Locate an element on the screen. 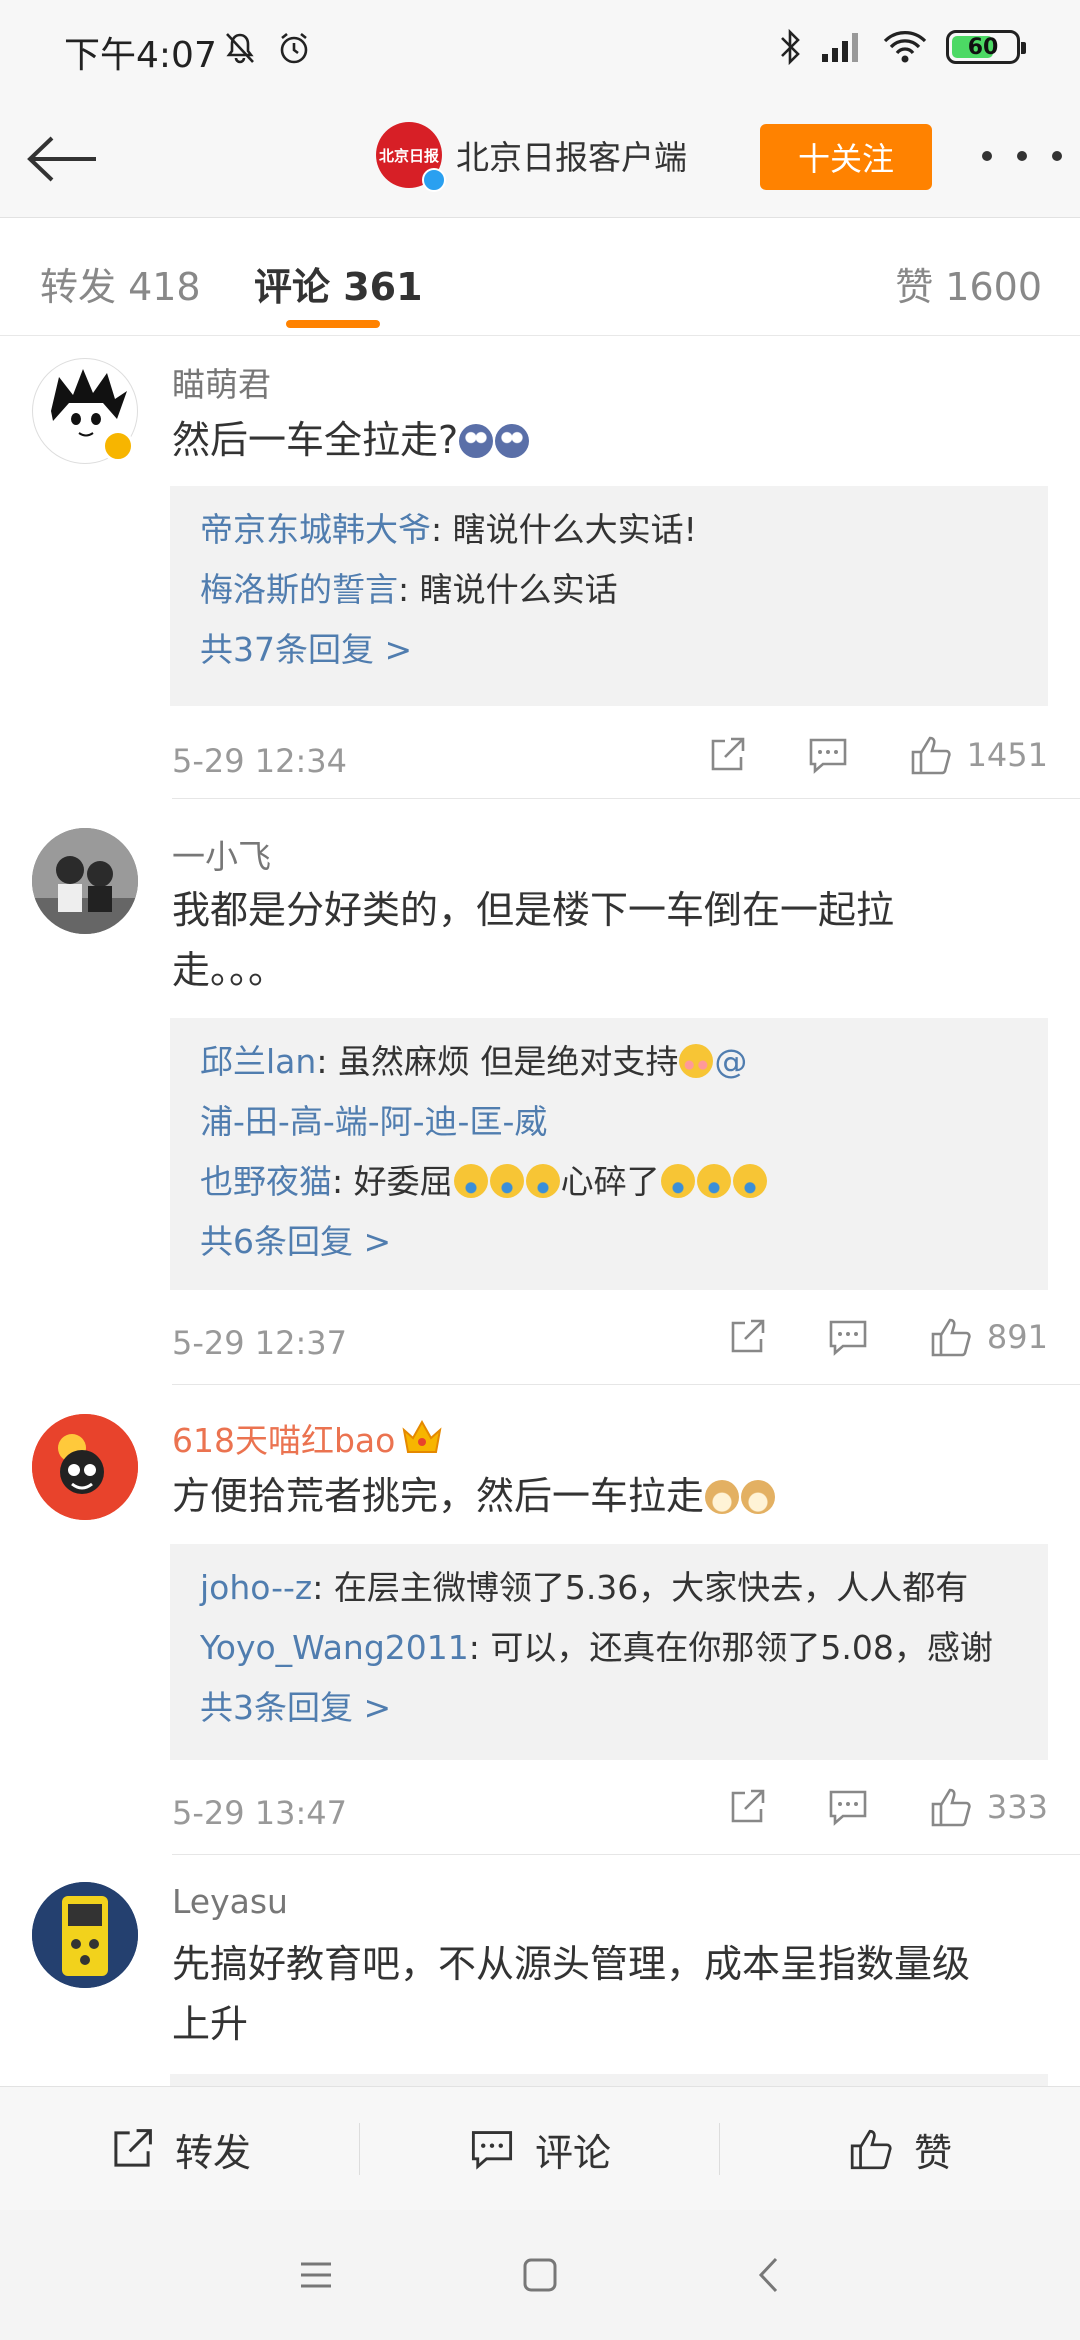 The width and height of the screenshot is (1080, 2340). comment-author: 瞄萌君 is located at coordinates (221, 382).